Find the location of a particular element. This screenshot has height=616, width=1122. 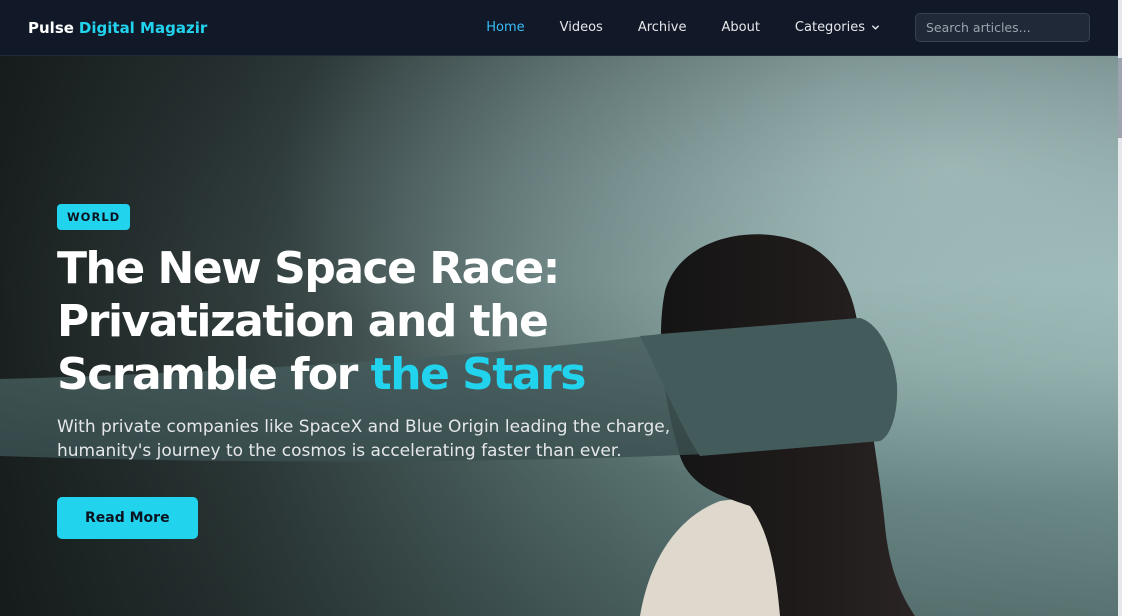

read-more-button: Read More is located at coordinates (127, 518).